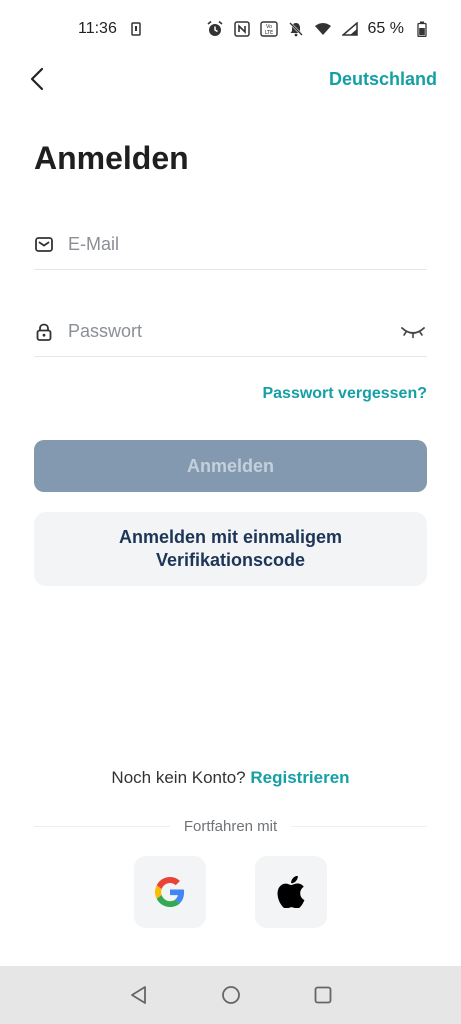 The height and width of the screenshot is (1024, 461). I want to click on status-right: Vo LTE 65 %, so click(318, 29).